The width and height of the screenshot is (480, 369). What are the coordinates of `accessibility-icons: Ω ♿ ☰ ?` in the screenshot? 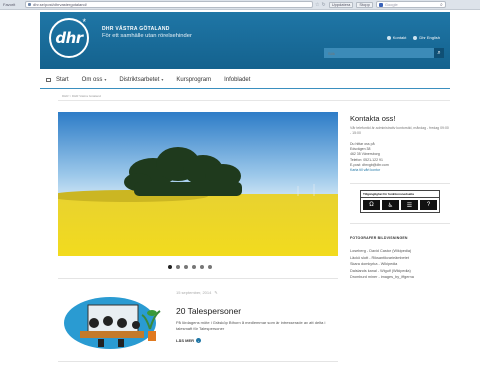 It's located at (400, 205).